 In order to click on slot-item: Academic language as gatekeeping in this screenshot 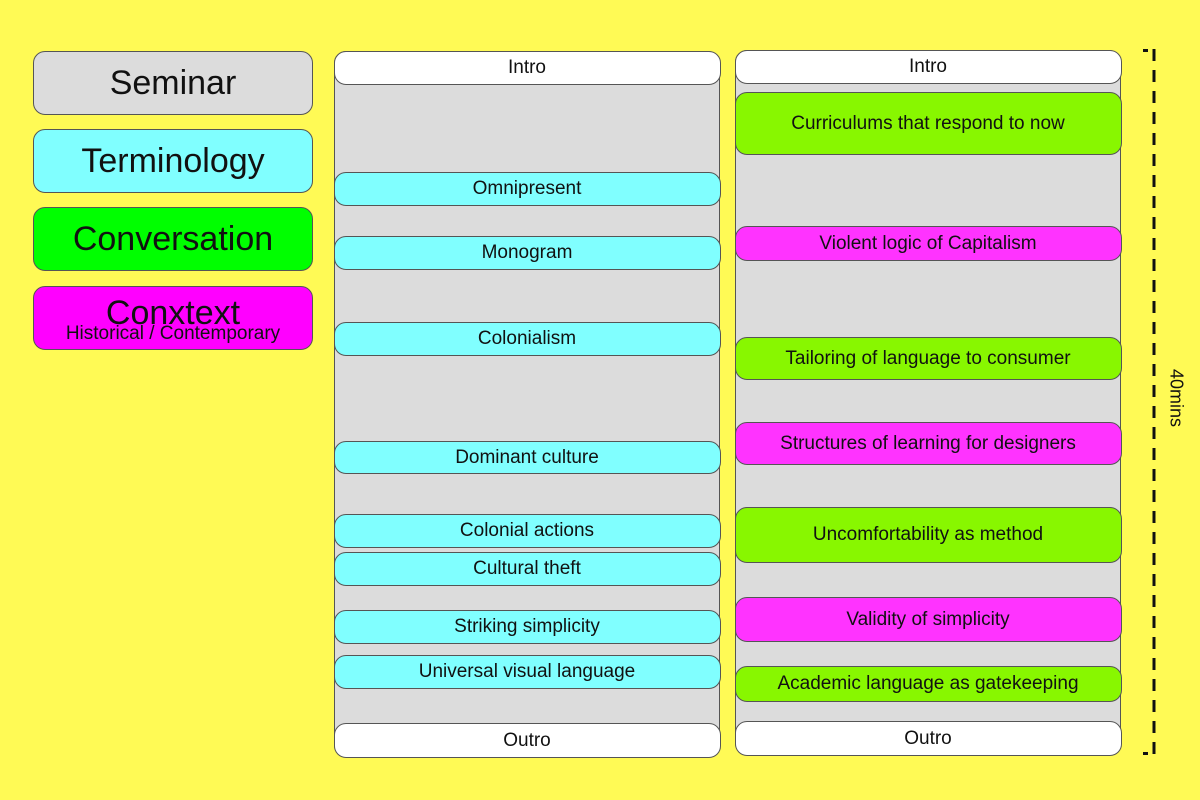, I will do `click(928, 684)`.